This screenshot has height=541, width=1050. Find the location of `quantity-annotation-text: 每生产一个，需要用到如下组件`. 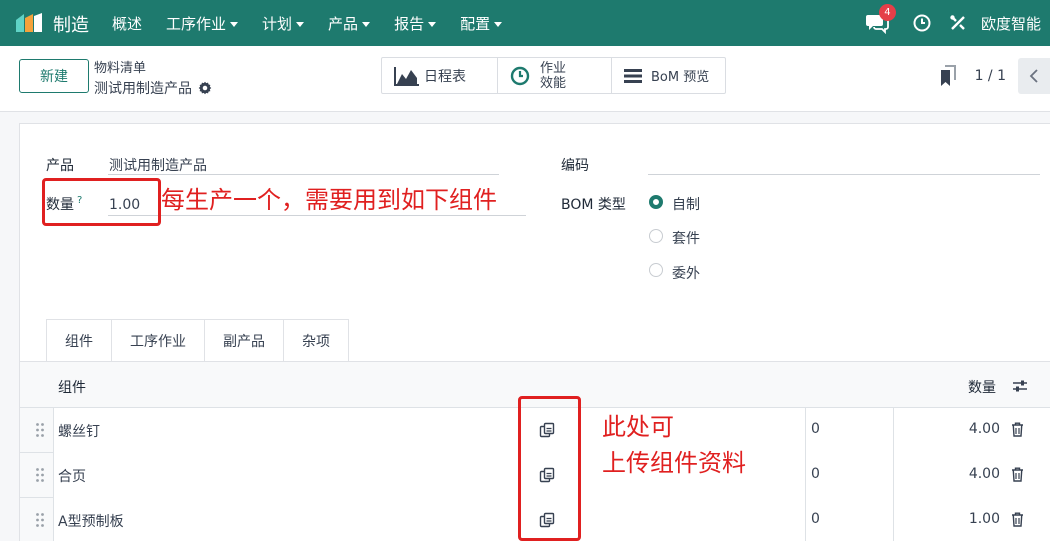

quantity-annotation-text: 每生产一个，需要用到如下组件 is located at coordinates (329, 200).